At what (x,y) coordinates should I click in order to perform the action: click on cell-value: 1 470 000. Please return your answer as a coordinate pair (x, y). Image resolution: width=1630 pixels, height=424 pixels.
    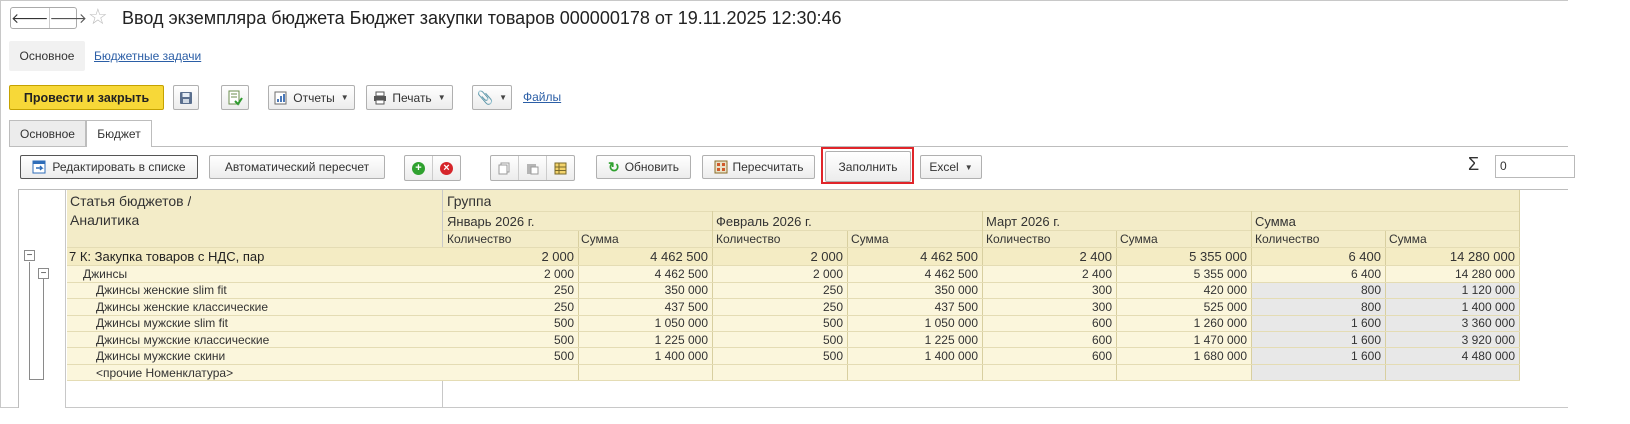
    Looking at the image, I should click on (1184, 340).